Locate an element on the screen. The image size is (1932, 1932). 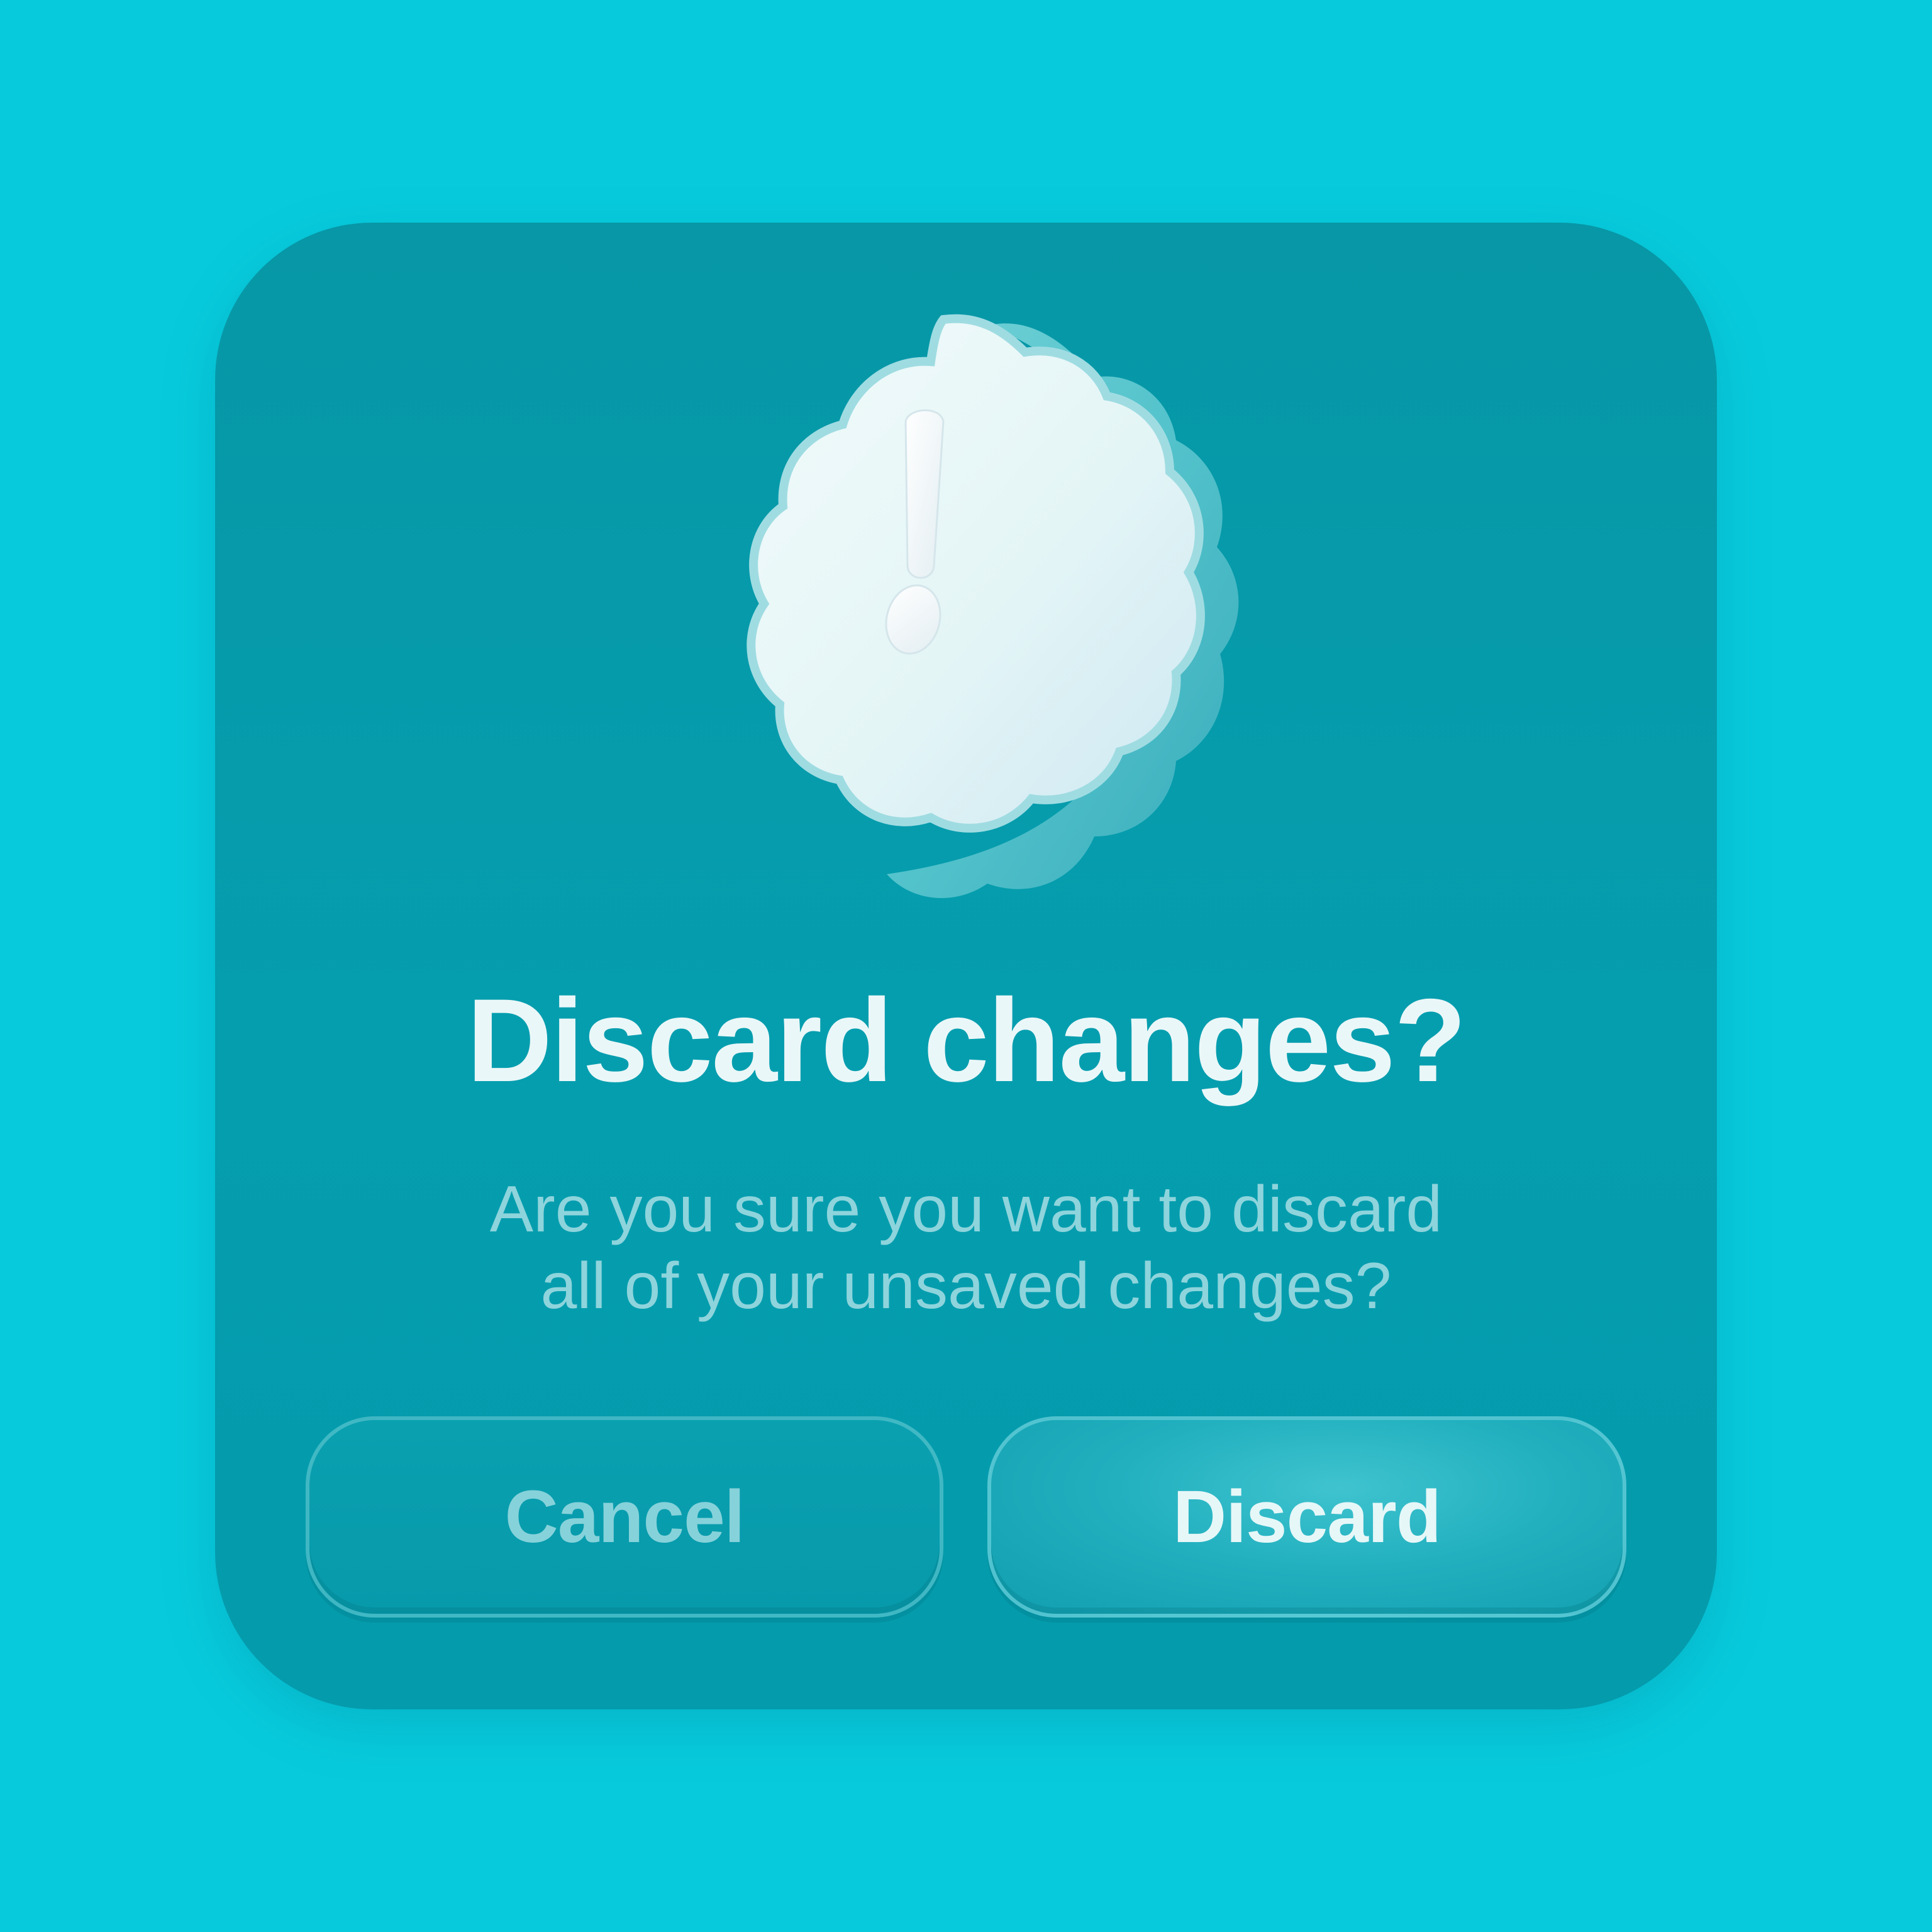
cancel-button-label: Cancel is located at coordinates (624, 1516).